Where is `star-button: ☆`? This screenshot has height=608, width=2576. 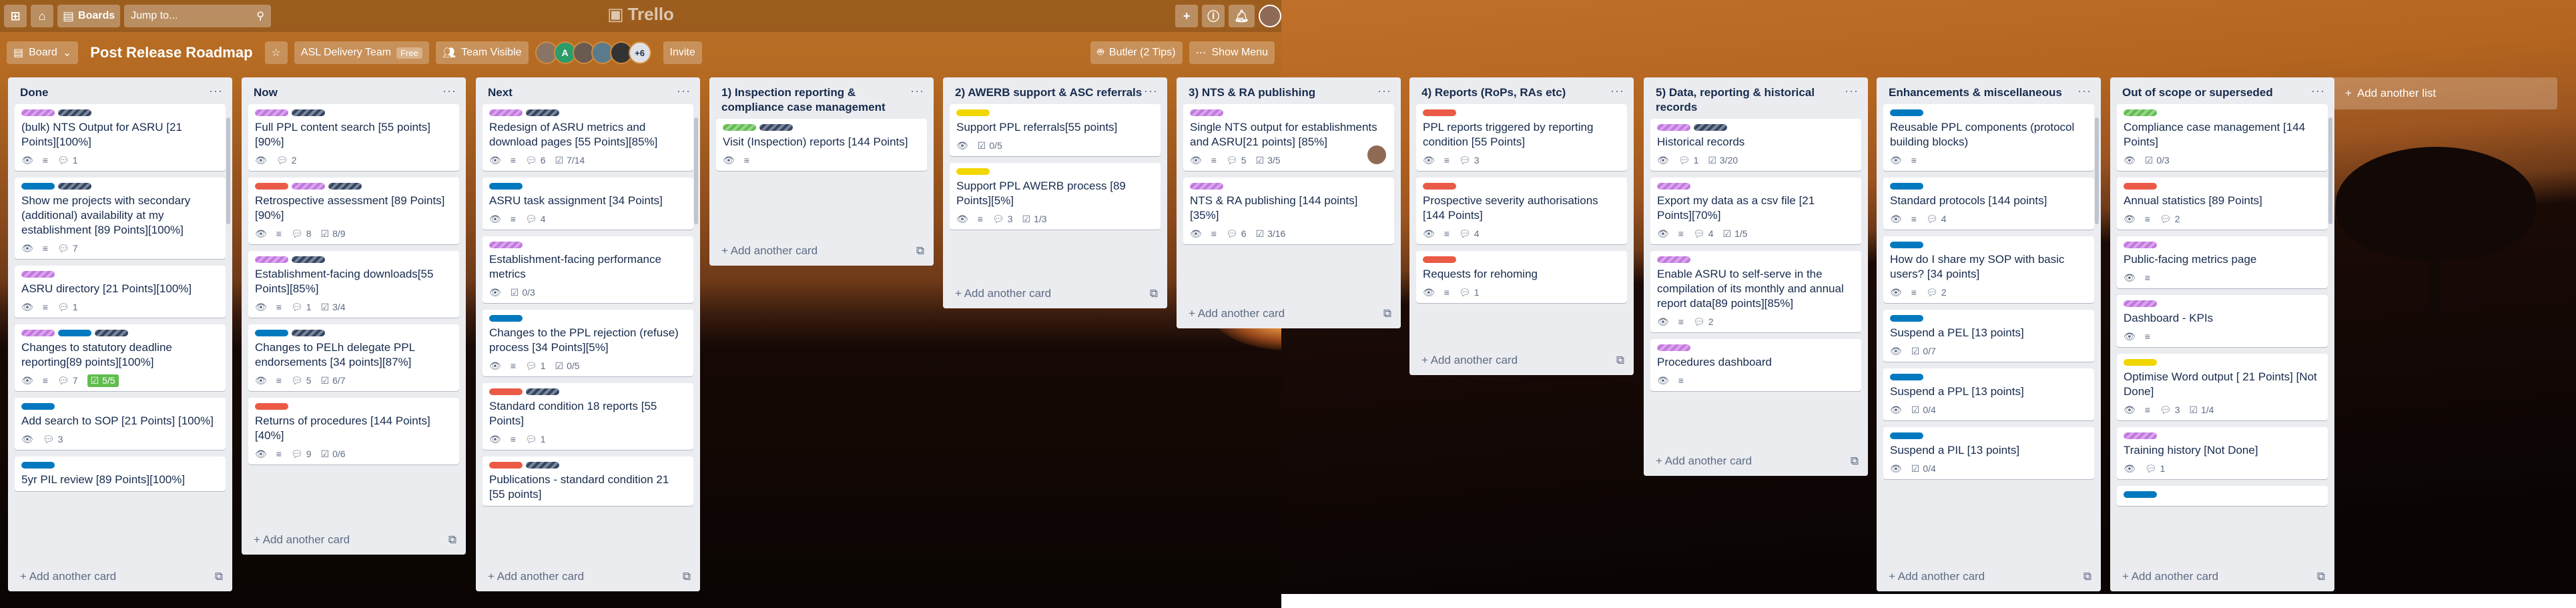 star-button: ☆ is located at coordinates (276, 52).